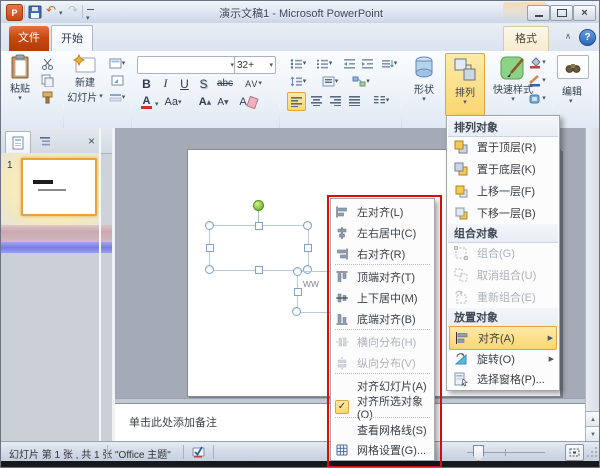  I want to click on resize-handle-top-left, so click(209, 225).